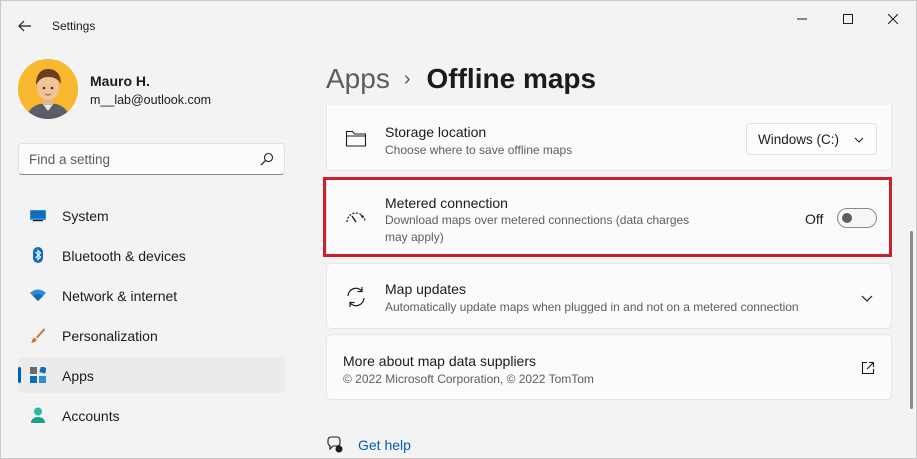  What do you see at coordinates (38, 295) in the screenshot?
I see `wifi-icon` at bounding box center [38, 295].